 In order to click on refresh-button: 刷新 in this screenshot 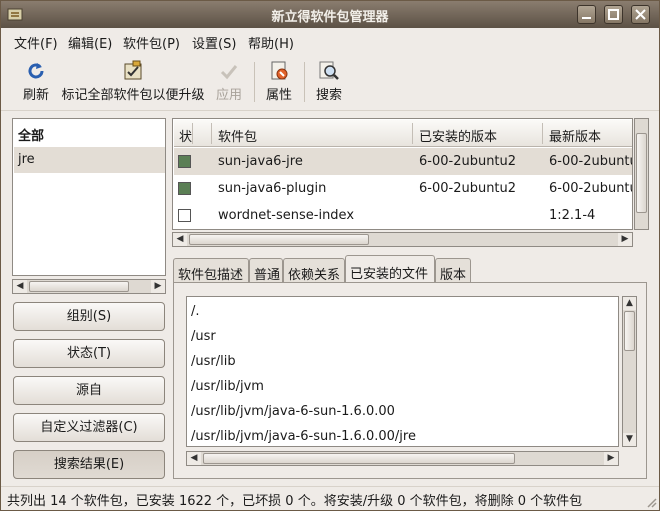, I will do `click(36, 82)`.